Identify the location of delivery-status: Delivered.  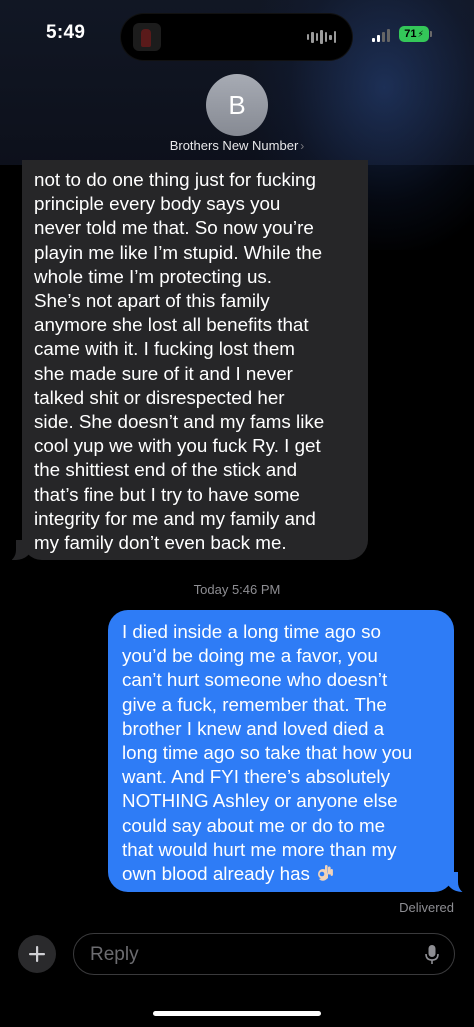
(426, 907).